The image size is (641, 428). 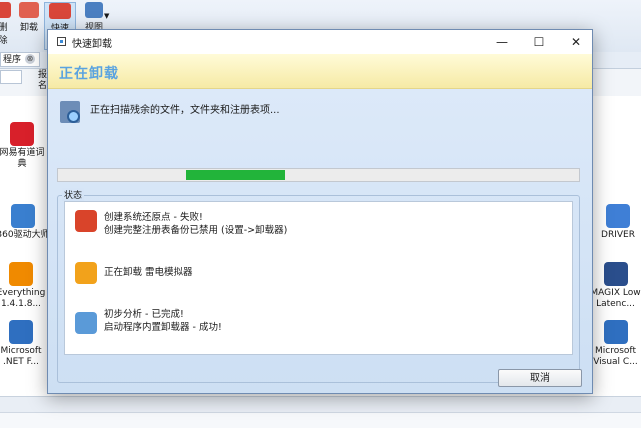 I want to click on list-item-label: 网易有道词 典, so click(x=22, y=158).